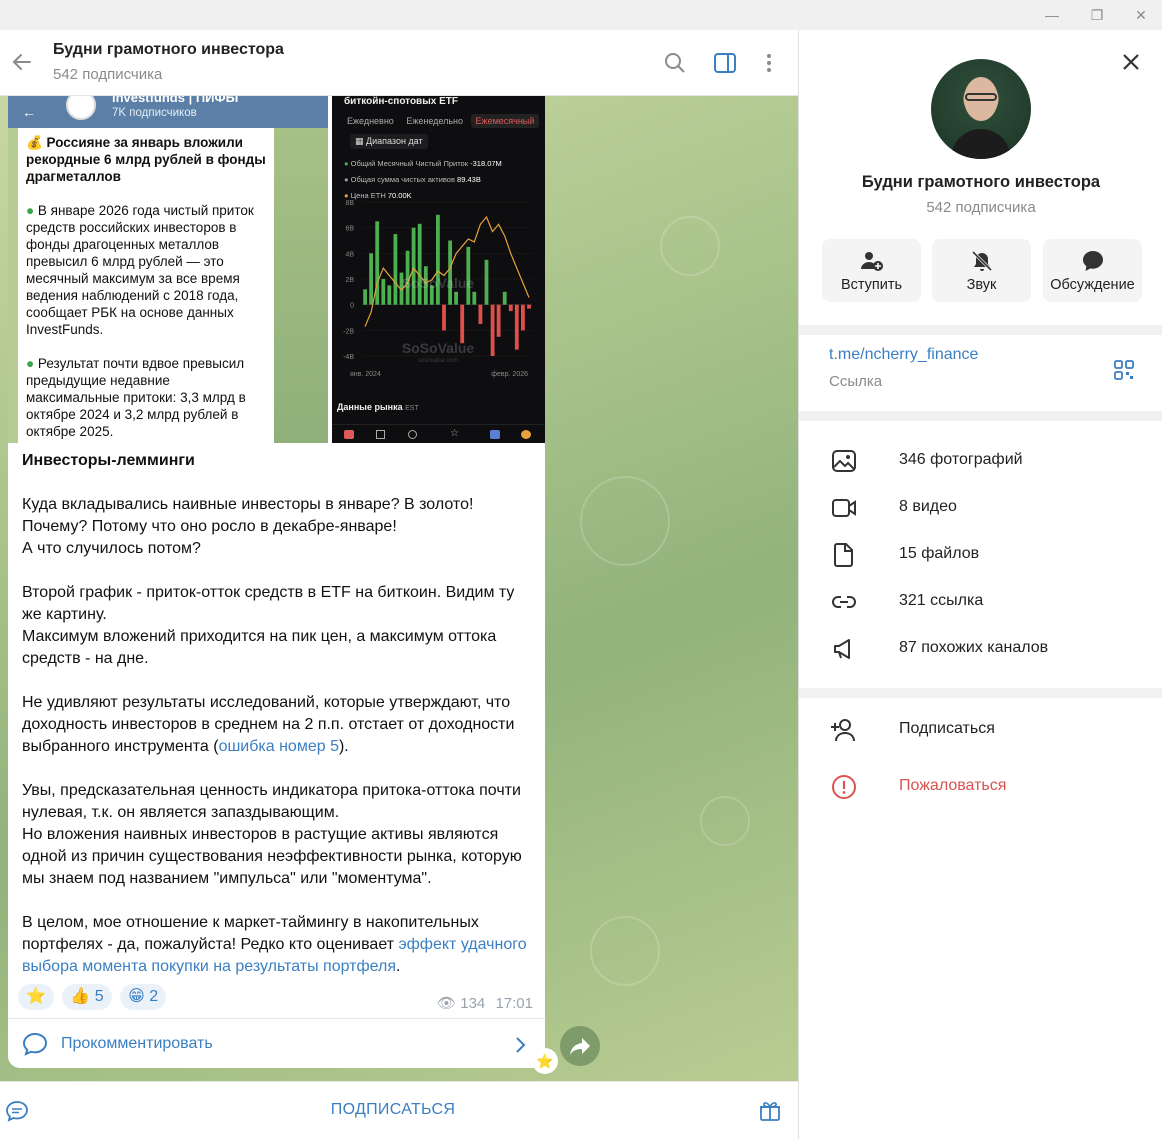  What do you see at coordinates (980, 460) in the screenshot?
I see `media-photos-row: 346 фотографий` at bounding box center [980, 460].